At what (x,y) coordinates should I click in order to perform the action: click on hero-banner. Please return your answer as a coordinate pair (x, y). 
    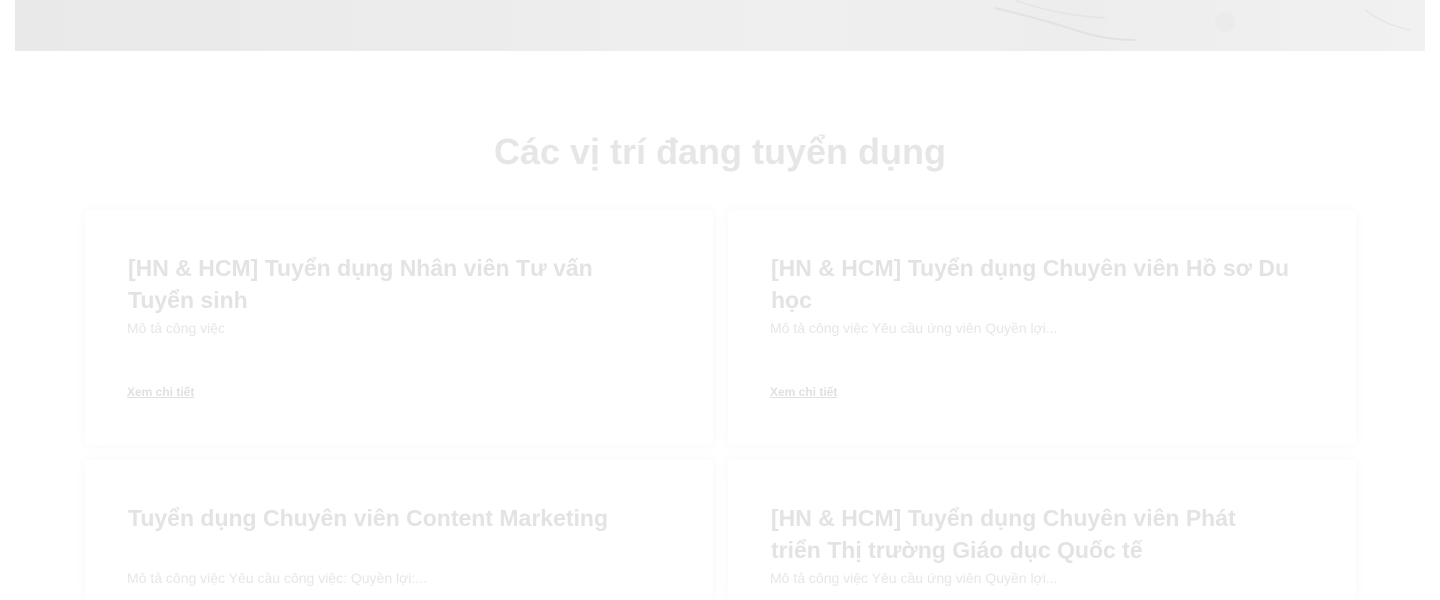
    Looking at the image, I should click on (720, 25).